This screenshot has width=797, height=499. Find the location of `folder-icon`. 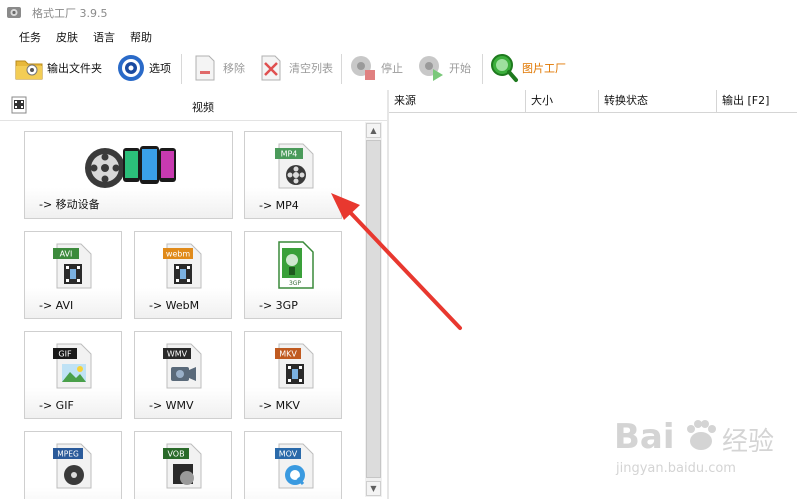

folder-icon is located at coordinates (29, 70).